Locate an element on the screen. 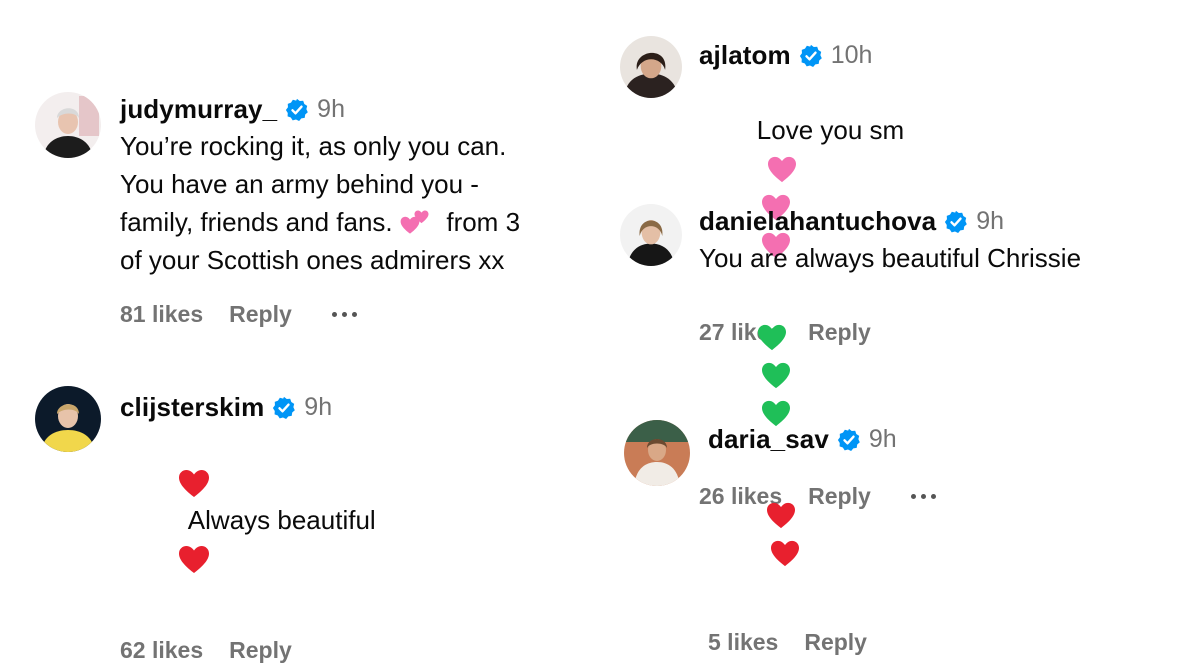  comment-text: Always beautiful is located at coordinates (355, 520).